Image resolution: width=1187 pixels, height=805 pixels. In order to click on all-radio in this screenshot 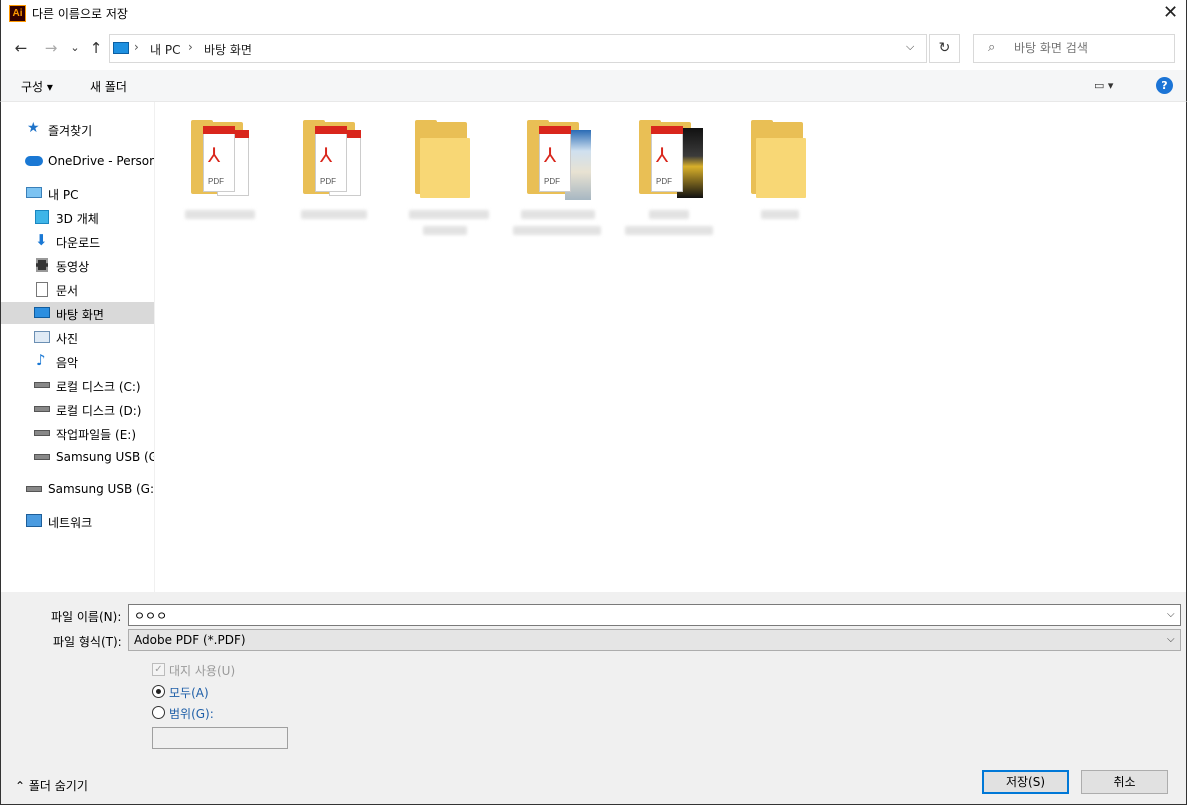, I will do `click(158, 691)`.